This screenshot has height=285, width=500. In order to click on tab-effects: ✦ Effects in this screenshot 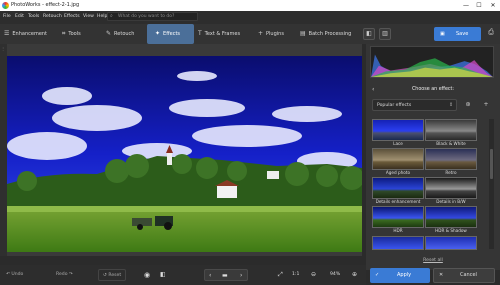, I will do `click(170, 34)`.